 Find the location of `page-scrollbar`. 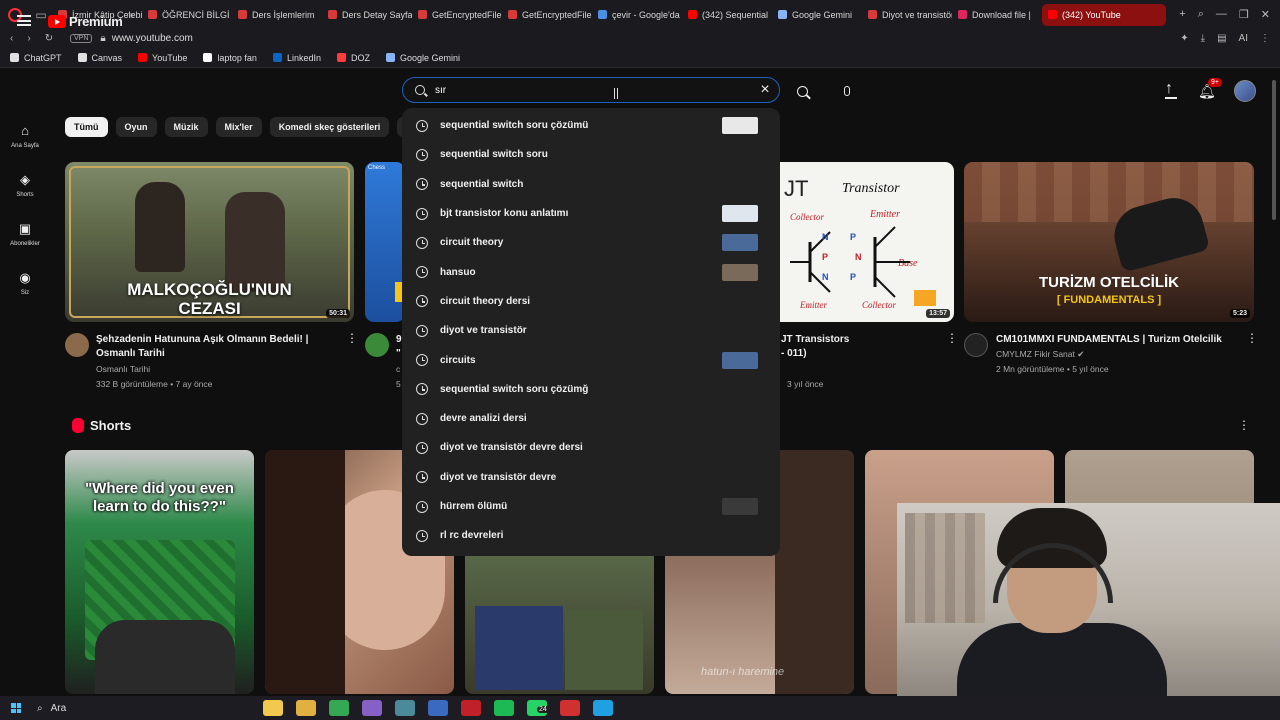

page-scrollbar is located at coordinates (1274, 150).